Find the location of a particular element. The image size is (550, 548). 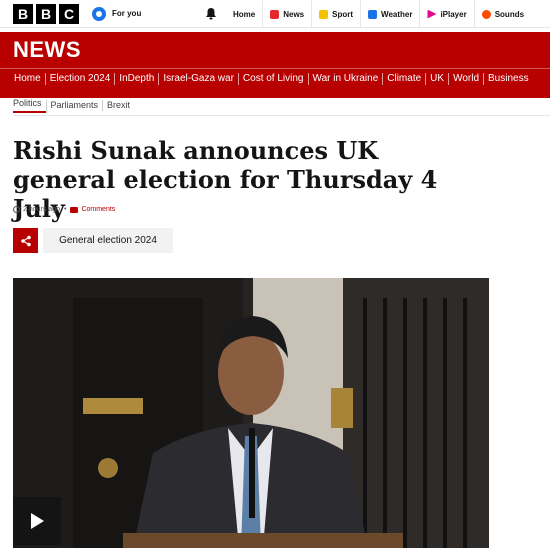

comments-link: Comments is located at coordinates (98, 209).